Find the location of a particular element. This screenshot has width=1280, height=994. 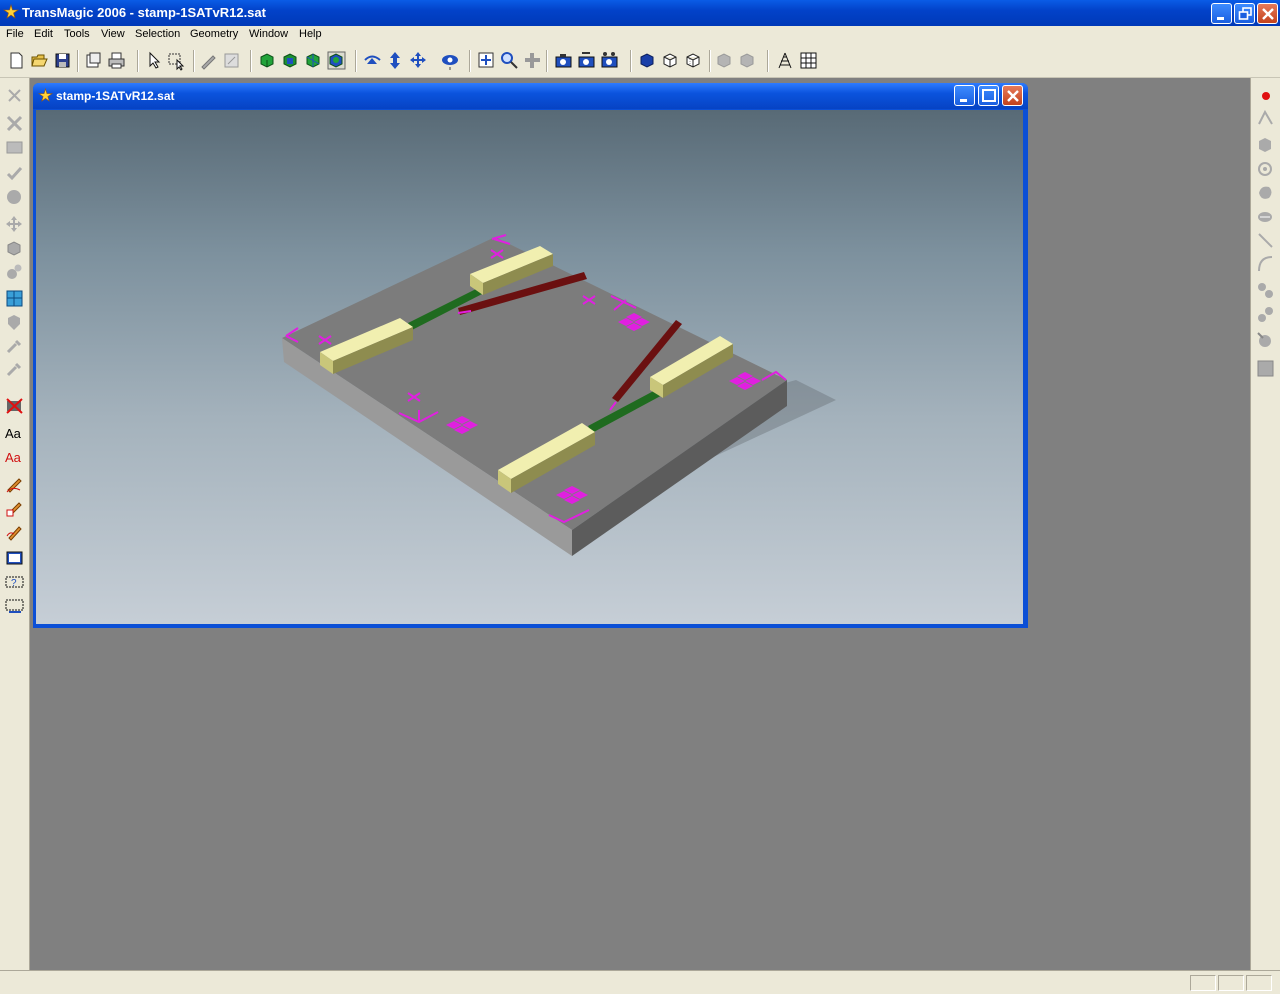

app-title-bar: TransMagic 2006 - stamp-1SATvR12.sat is located at coordinates (640, 13).